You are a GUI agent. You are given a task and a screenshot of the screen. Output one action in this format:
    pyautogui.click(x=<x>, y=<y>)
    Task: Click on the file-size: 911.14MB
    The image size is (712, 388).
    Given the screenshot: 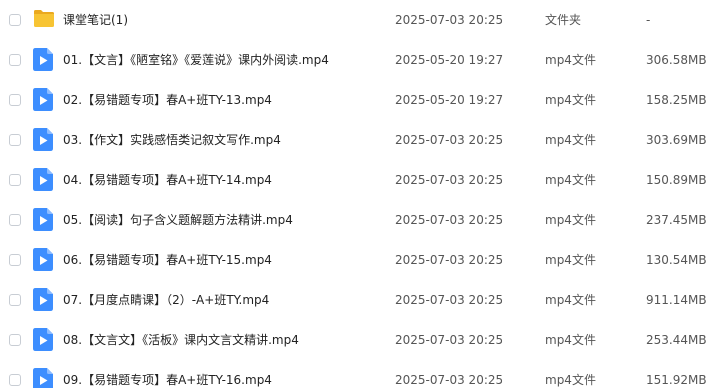 What is the action you would take?
    pyautogui.click(x=676, y=300)
    